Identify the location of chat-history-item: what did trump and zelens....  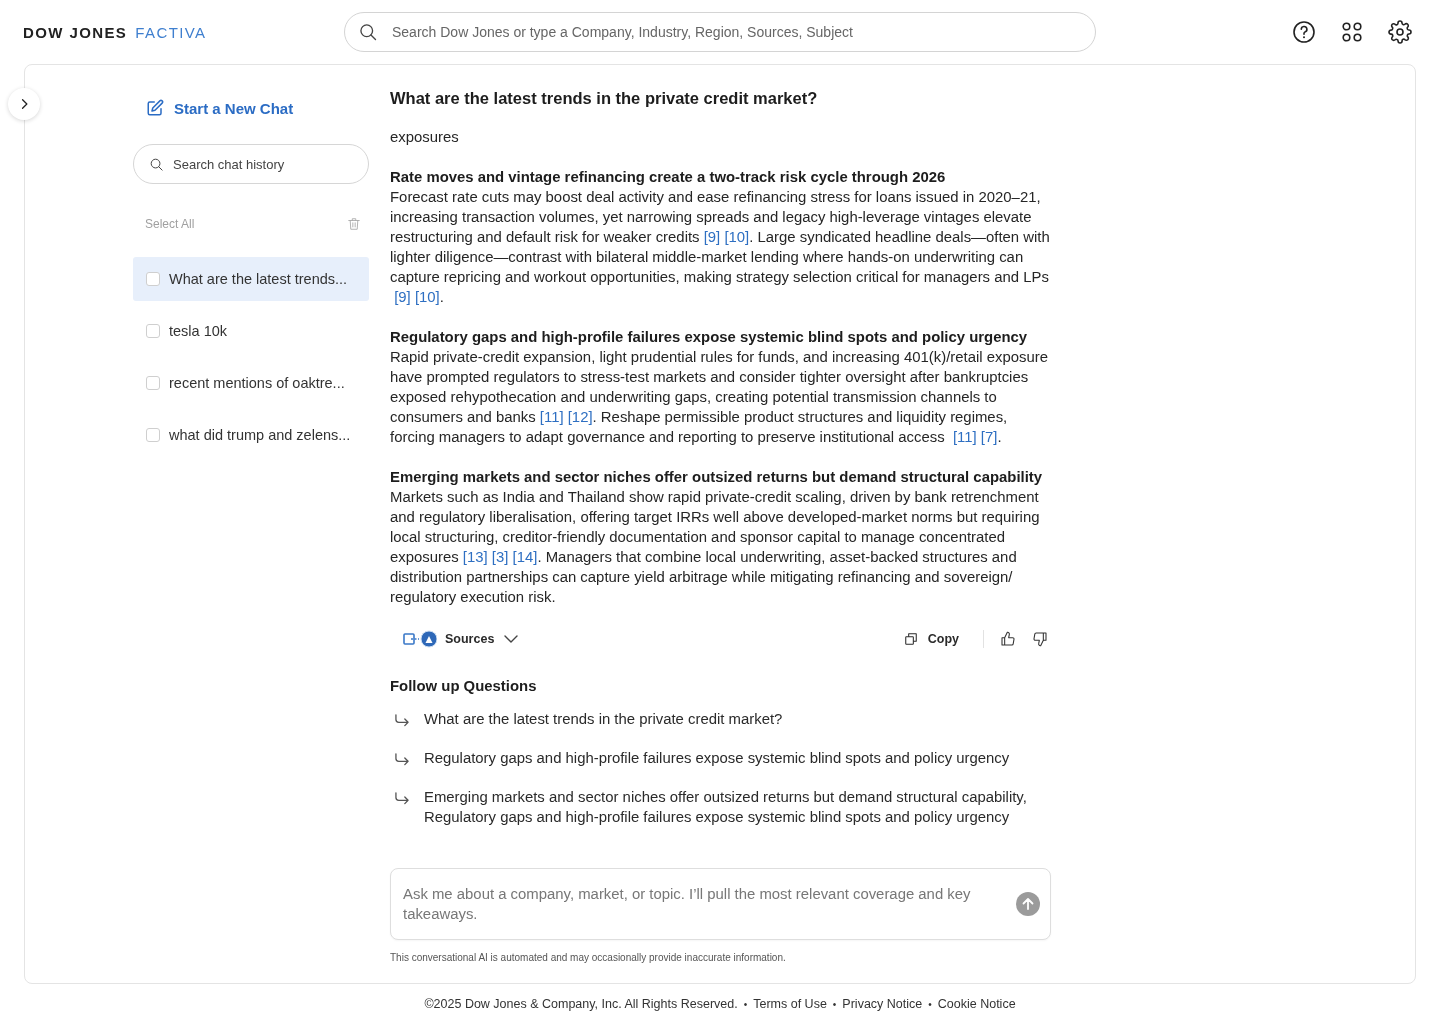
(251, 435).